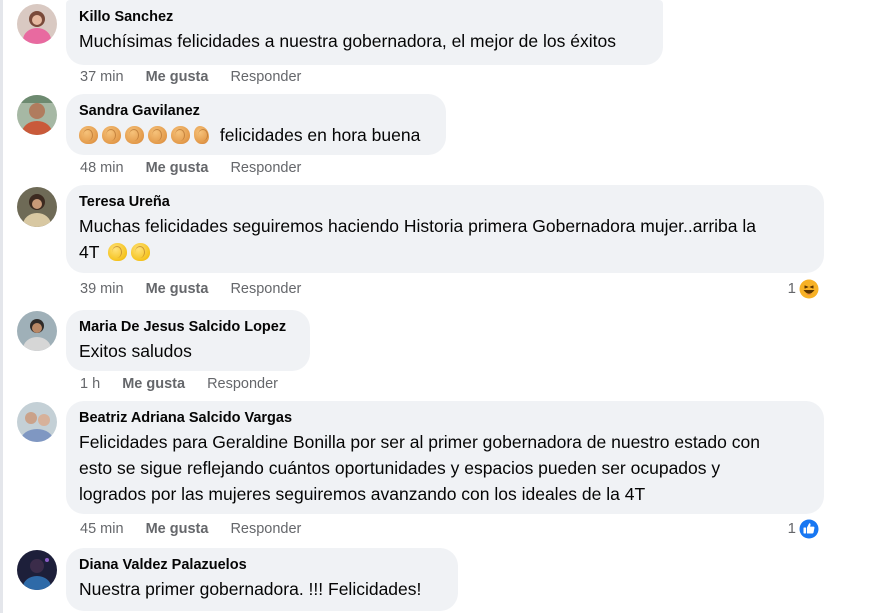  Describe the element at coordinates (102, 77) in the screenshot. I see `comment-time: 37 min` at that location.